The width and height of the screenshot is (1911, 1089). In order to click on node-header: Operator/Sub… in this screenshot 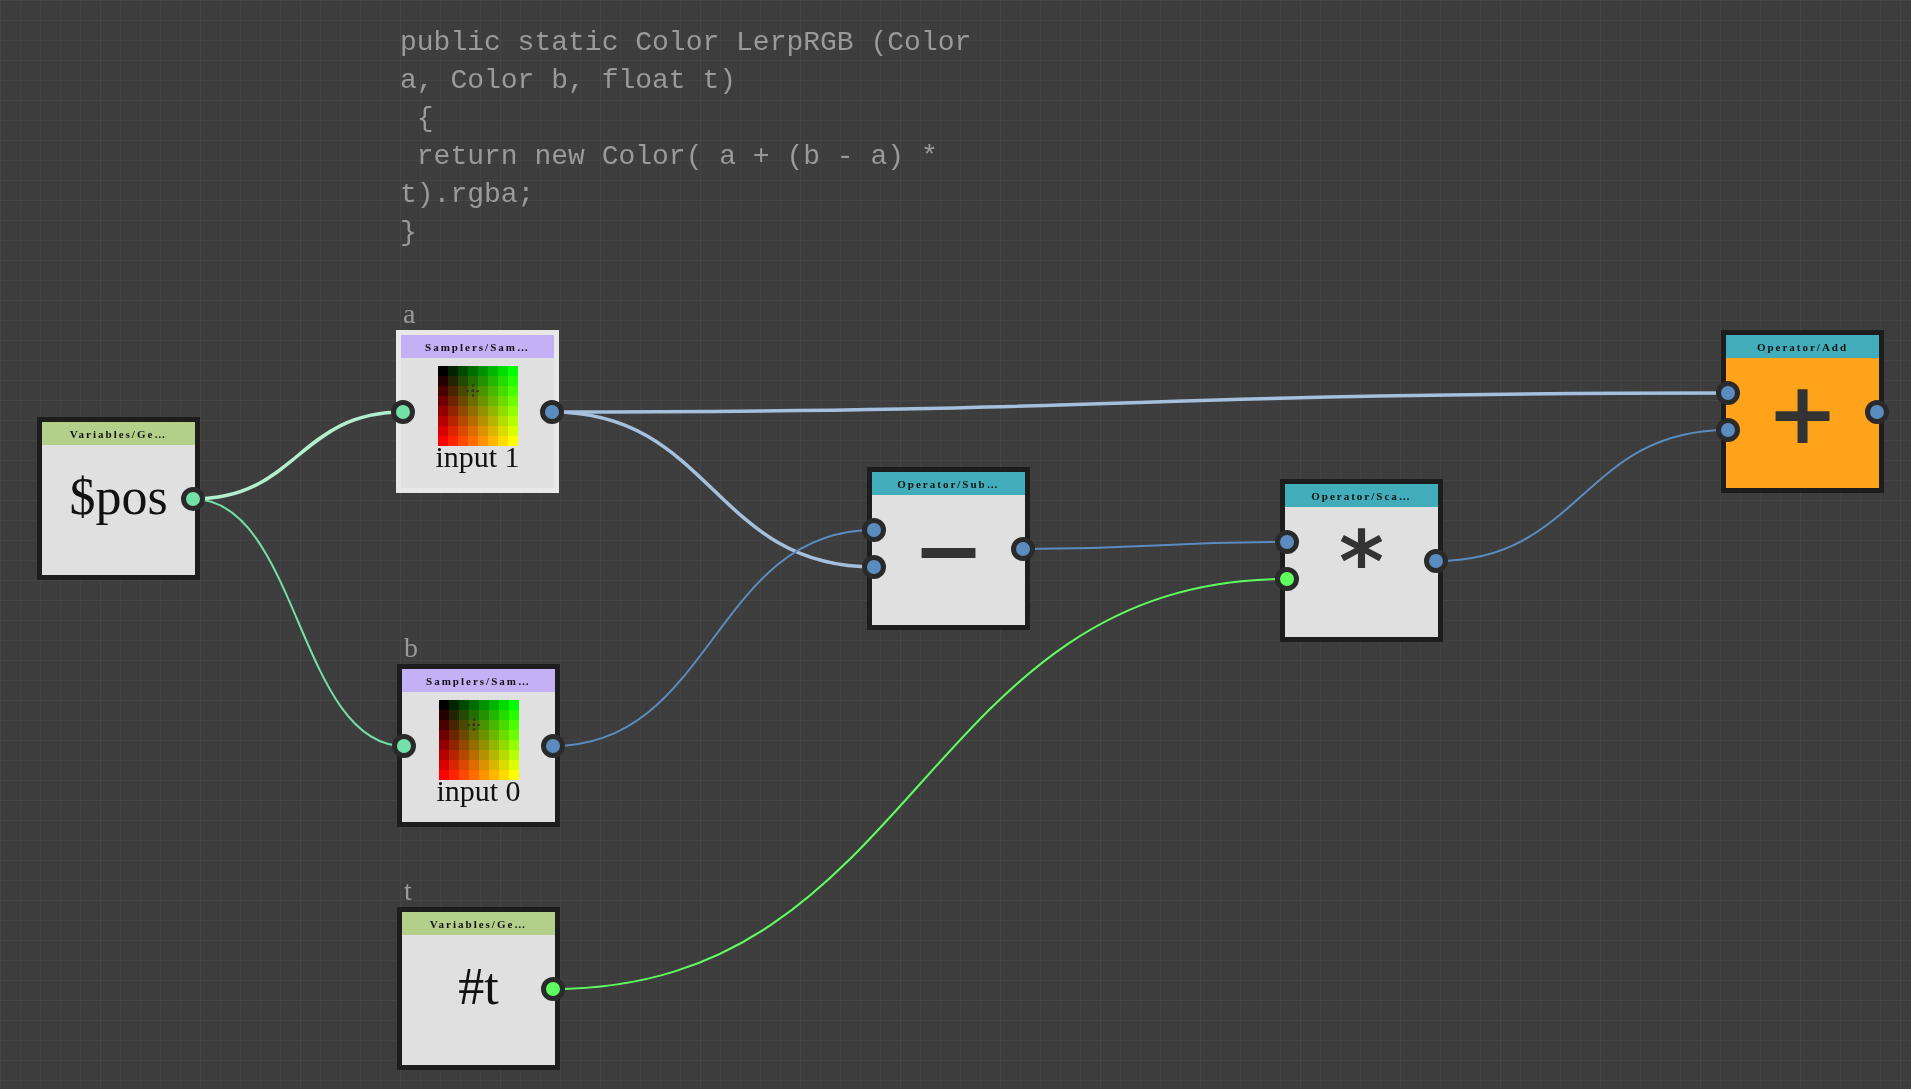, I will do `click(948, 483)`.